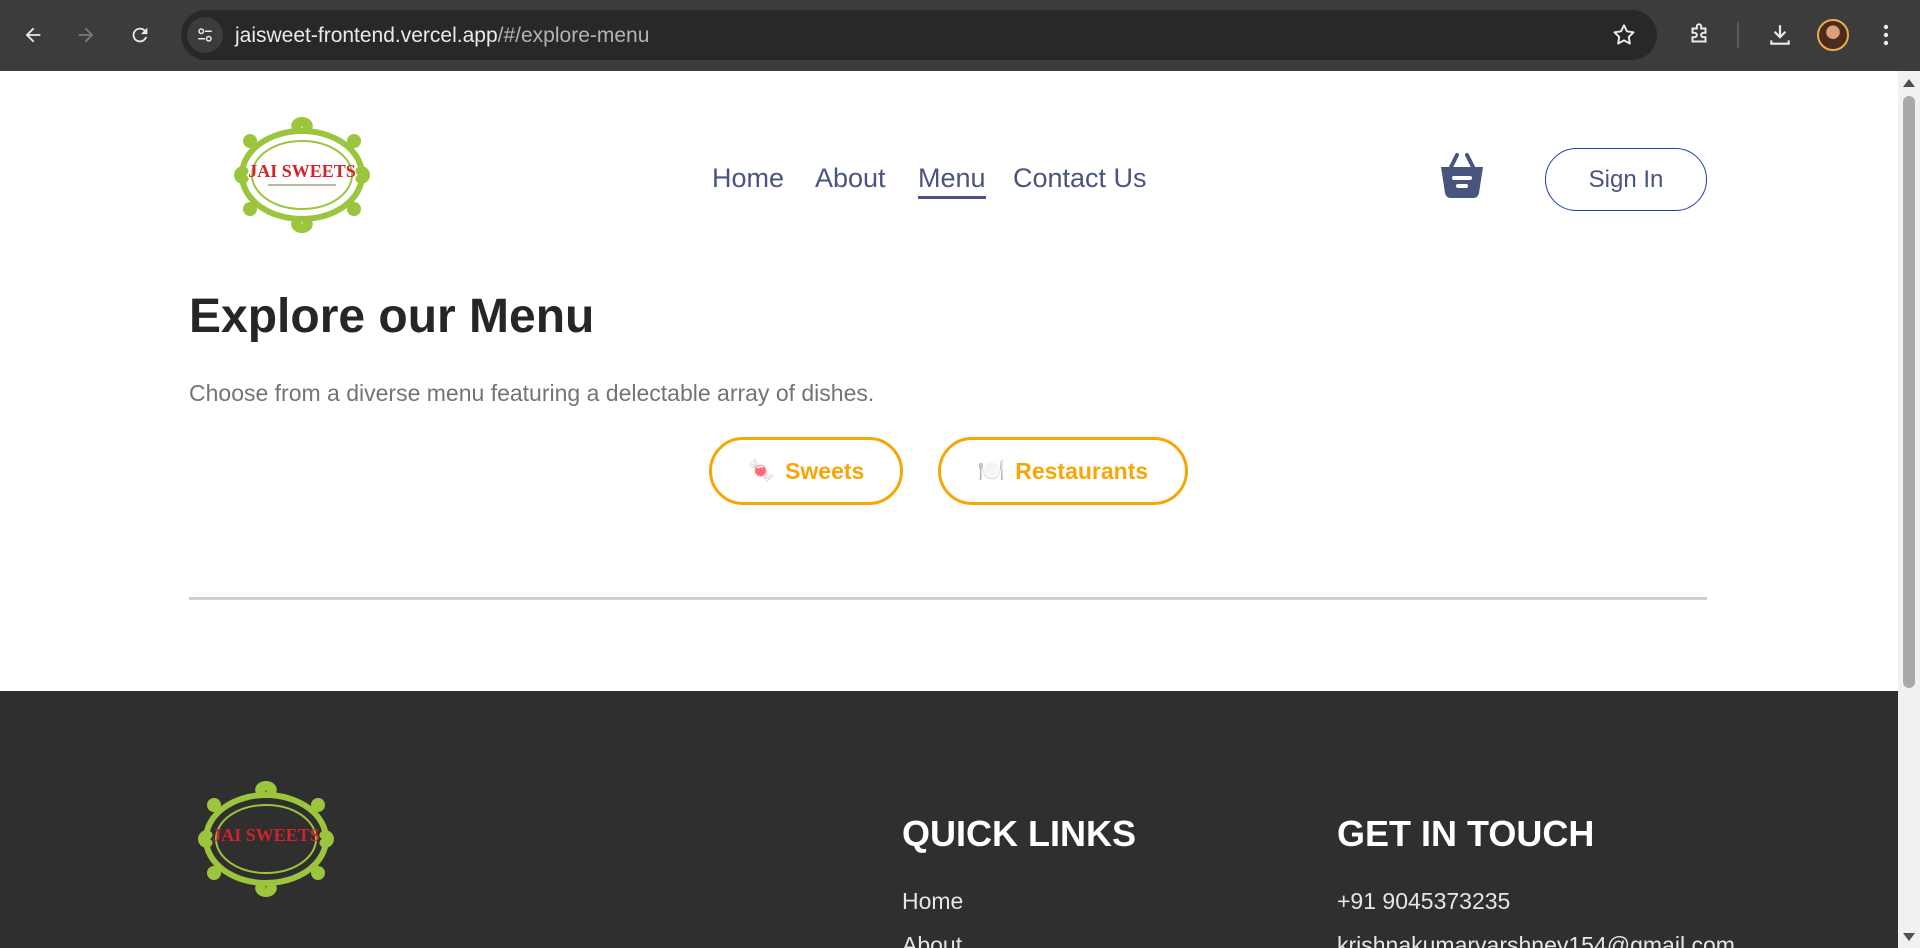 This screenshot has height=948, width=1920. Describe the element at coordinates (1624, 34) in the screenshot. I see `star-icon` at that location.